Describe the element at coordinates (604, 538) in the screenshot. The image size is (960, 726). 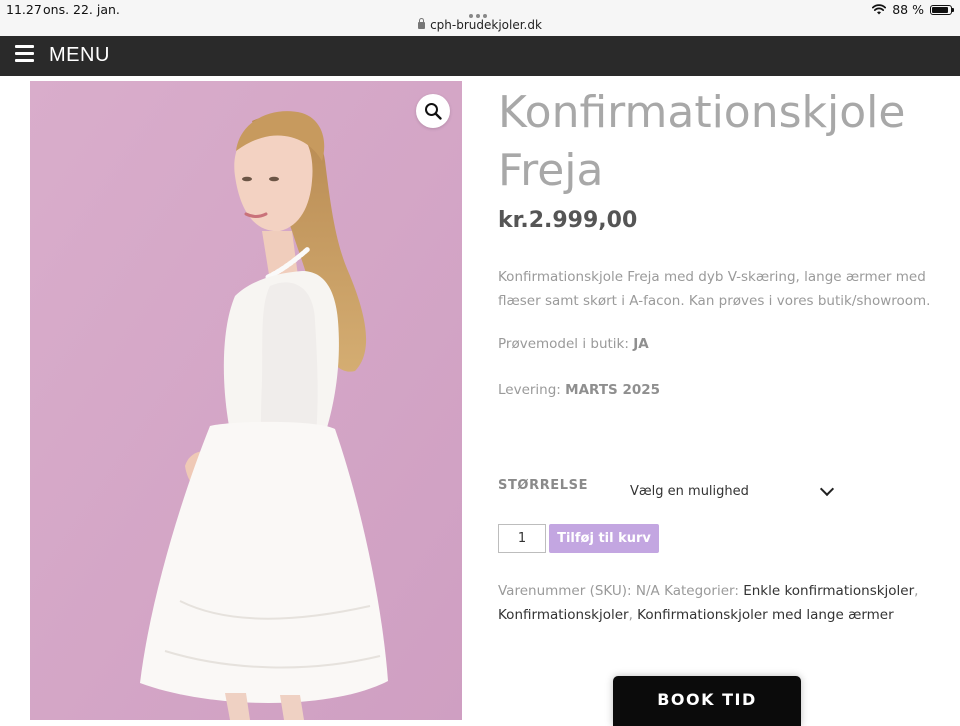
I see `add-to-cart-button: Tilføj til kurv` at that location.